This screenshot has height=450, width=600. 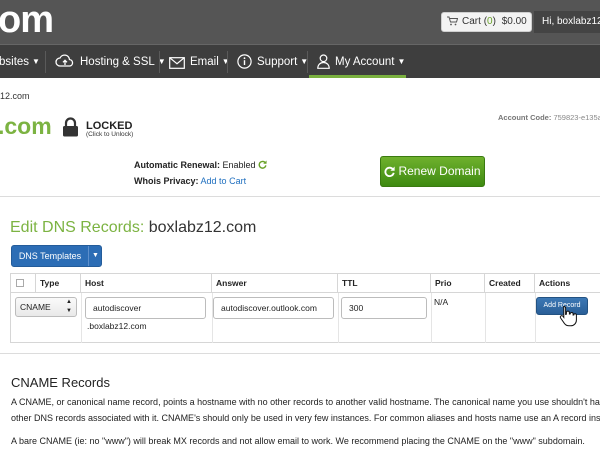 What do you see at coordinates (300, 22) in the screenshot?
I see `top-header: om Cart (0) $0.00 Hi, boxlabz12` at bounding box center [300, 22].